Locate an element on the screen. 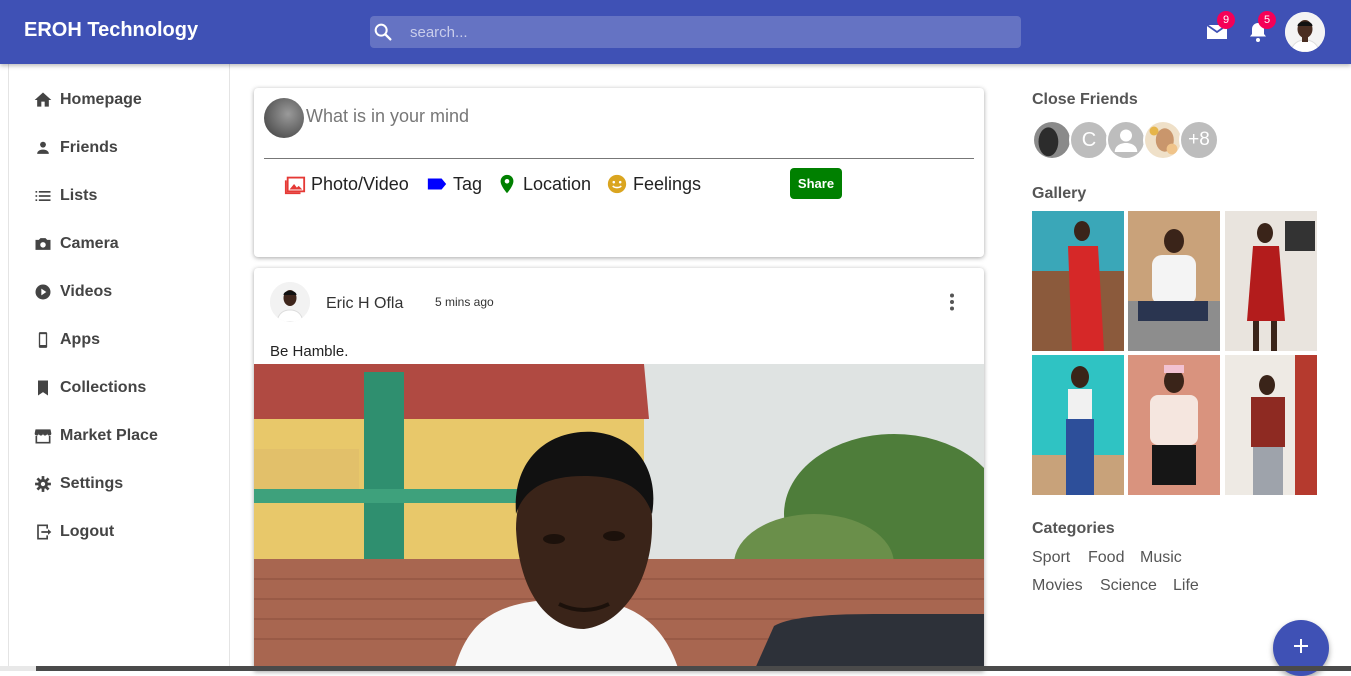  location-label: Location is located at coordinates (557, 184).